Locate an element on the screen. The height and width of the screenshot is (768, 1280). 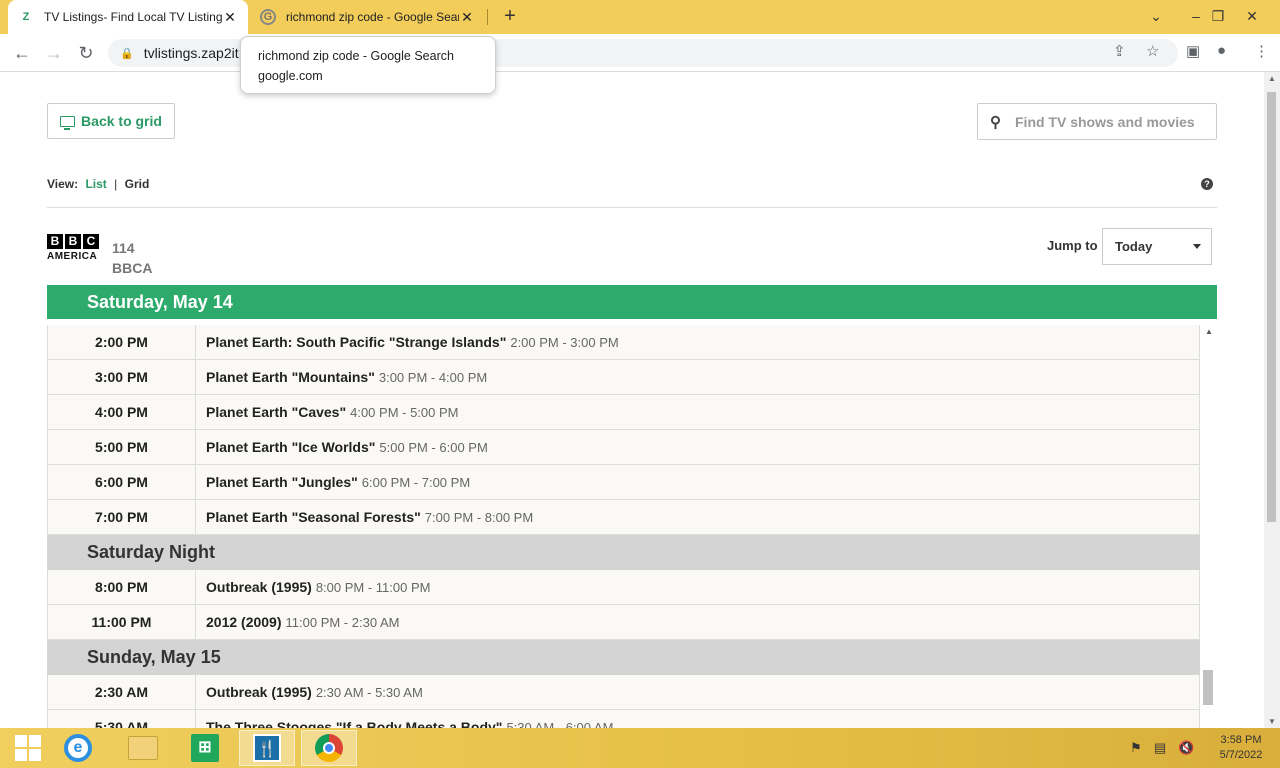
taskbar-ie: e is located at coordinates (78, 748).